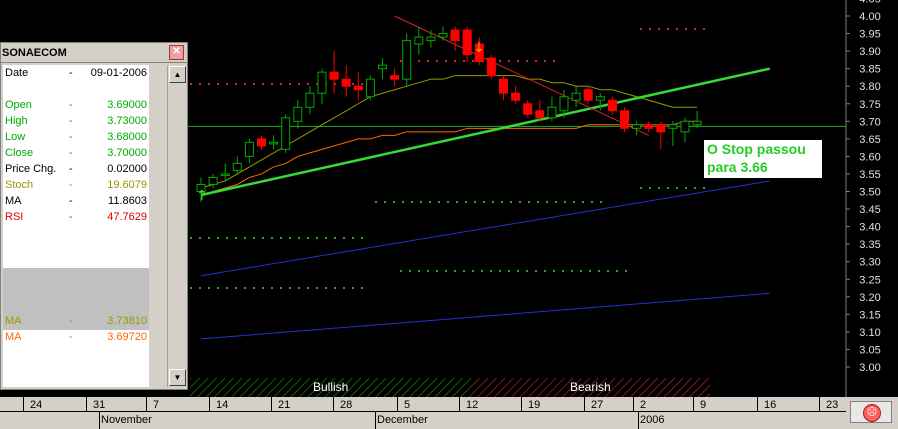 The height and width of the screenshot is (429, 898). Describe the element at coordinates (871, 412) in the screenshot. I see `sentiment-indicator: ☹` at that location.